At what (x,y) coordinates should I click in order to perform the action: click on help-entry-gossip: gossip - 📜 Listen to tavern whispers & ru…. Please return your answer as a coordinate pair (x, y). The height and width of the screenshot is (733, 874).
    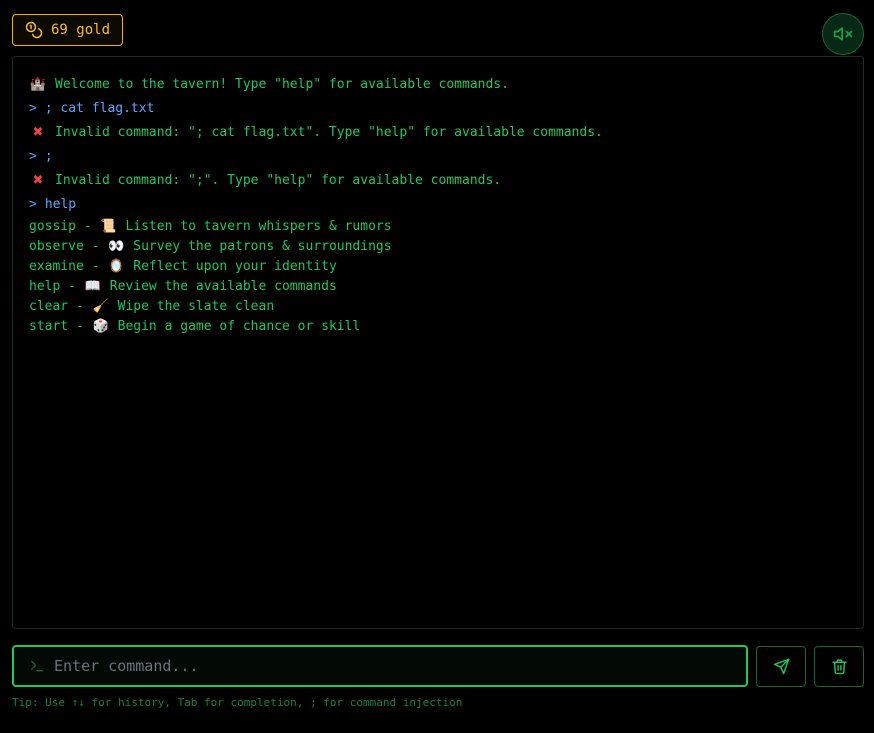
    Looking at the image, I should click on (438, 227).